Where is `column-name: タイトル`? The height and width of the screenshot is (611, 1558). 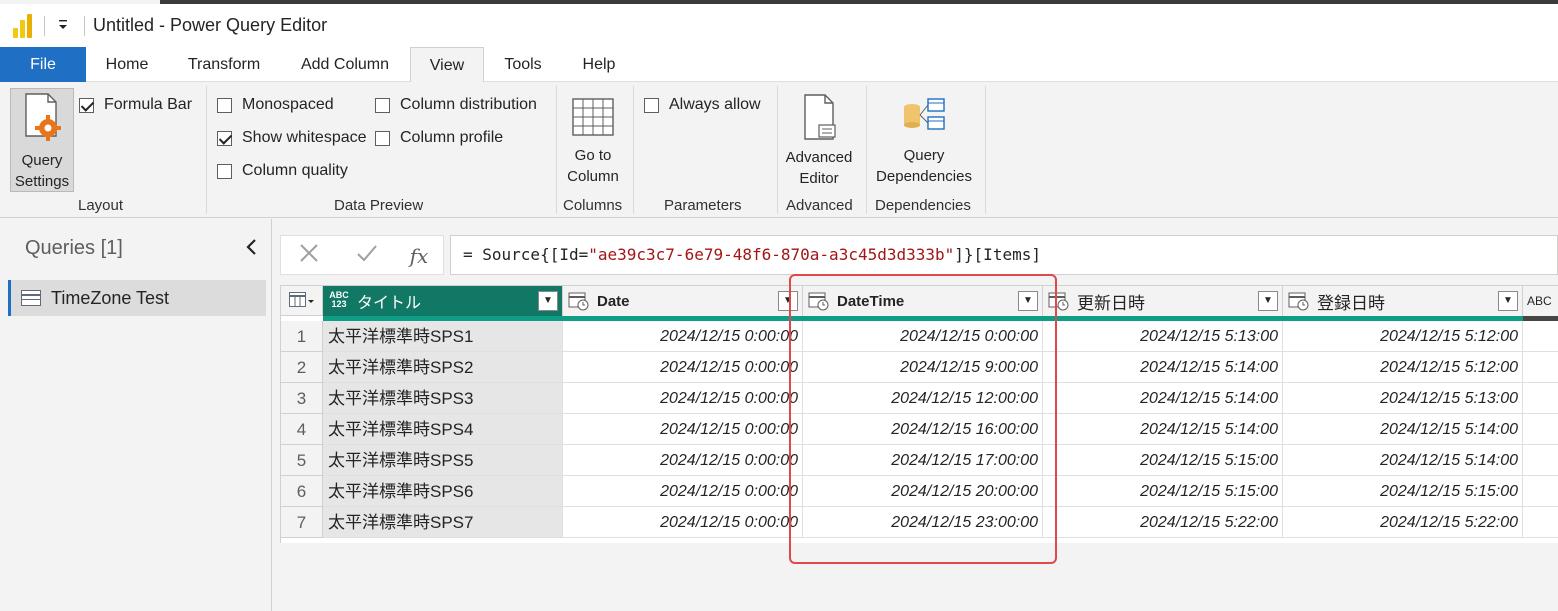 column-name: タイトル is located at coordinates (389, 303).